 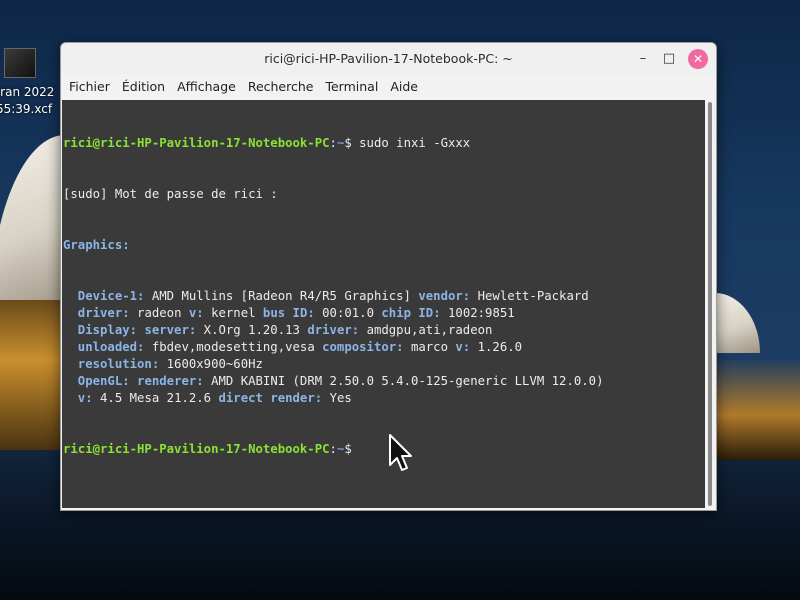 I want to click on menu-fichier: Fichier, so click(x=89, y=87).